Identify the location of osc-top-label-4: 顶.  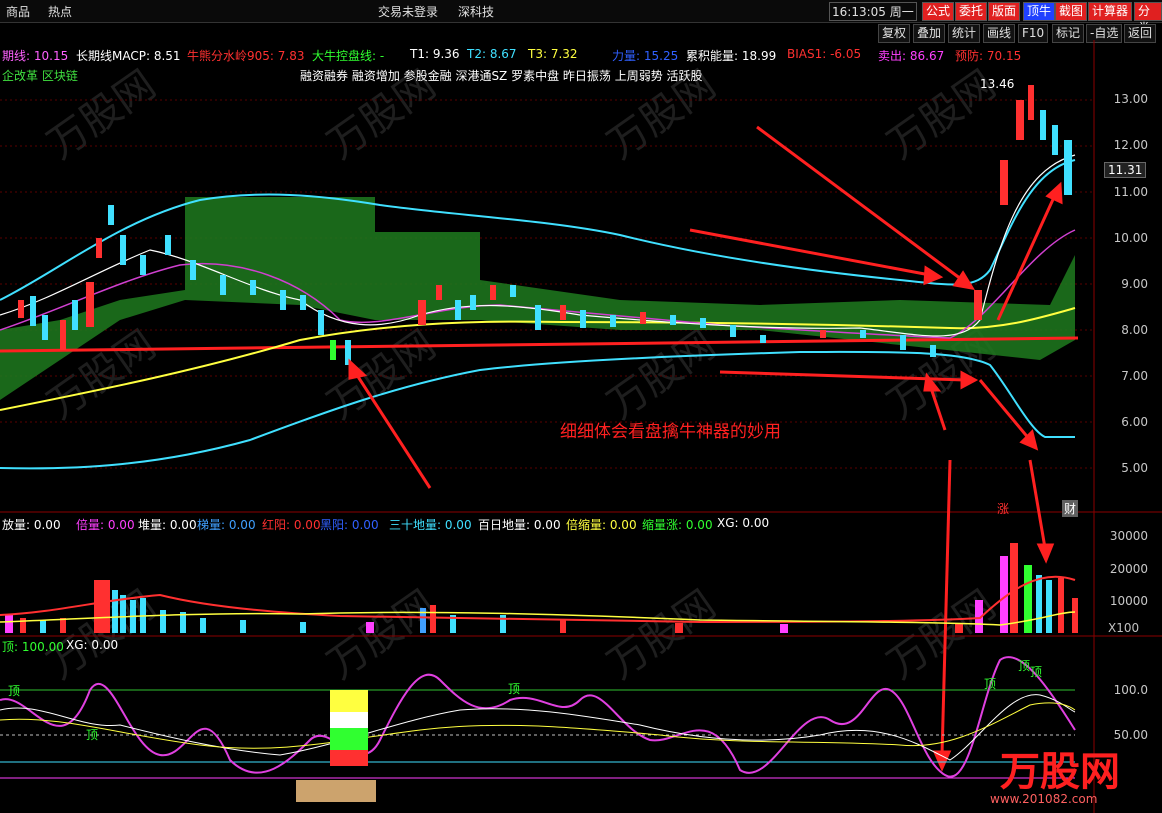
(990, 684).